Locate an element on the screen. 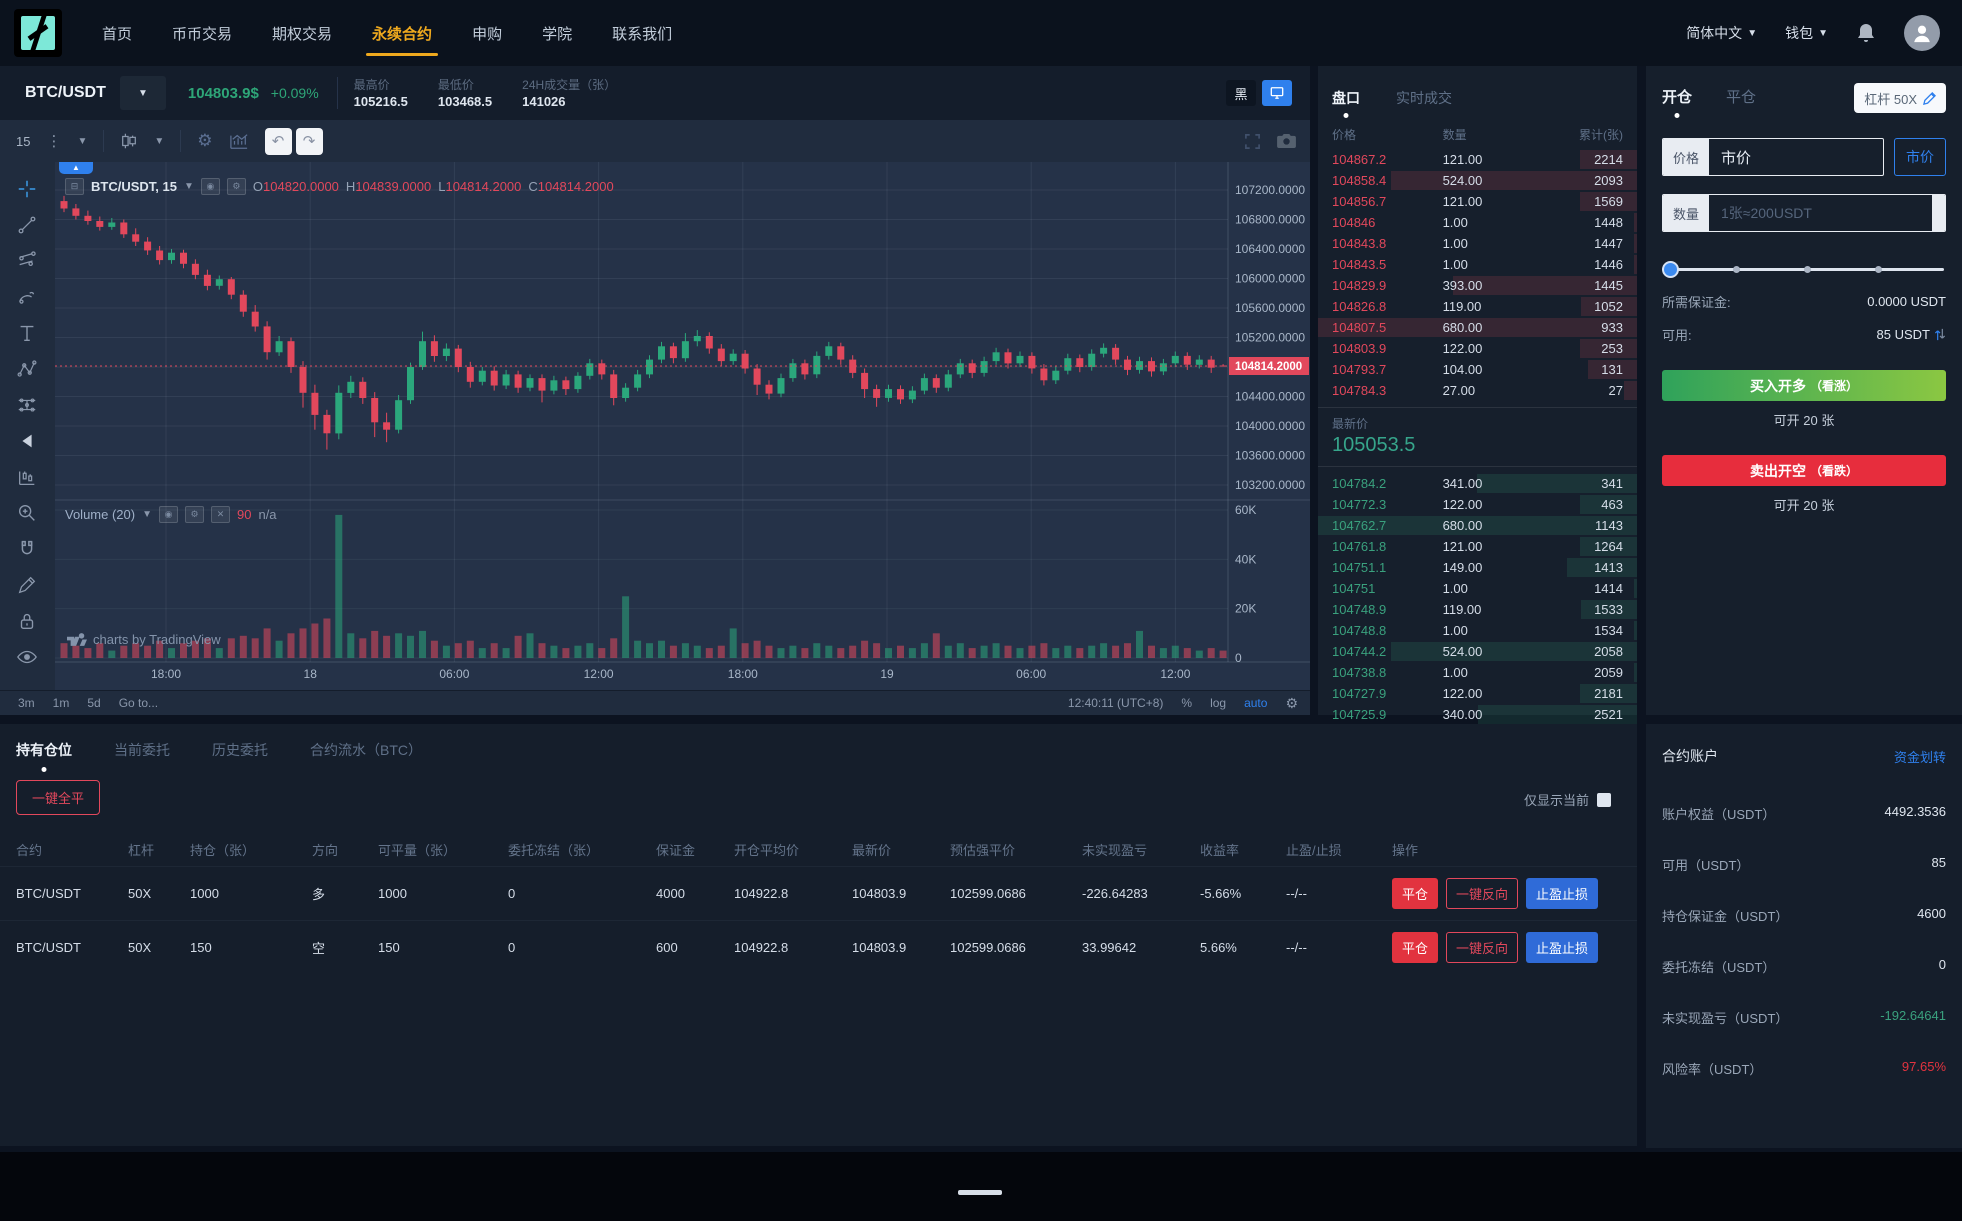 This screenshot has width=1962, height=1221. sell-short-button: 卖出开空 （看跌） is located at coordinates (1804, 470).